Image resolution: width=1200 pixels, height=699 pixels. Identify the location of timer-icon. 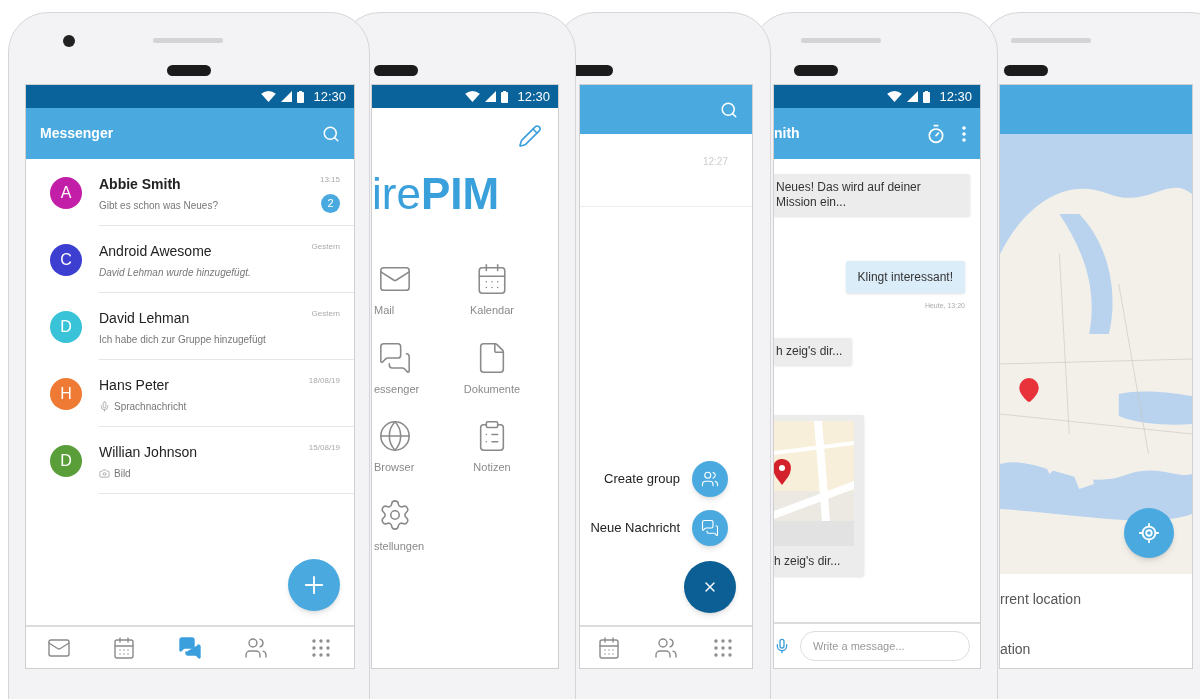
(936, 133).